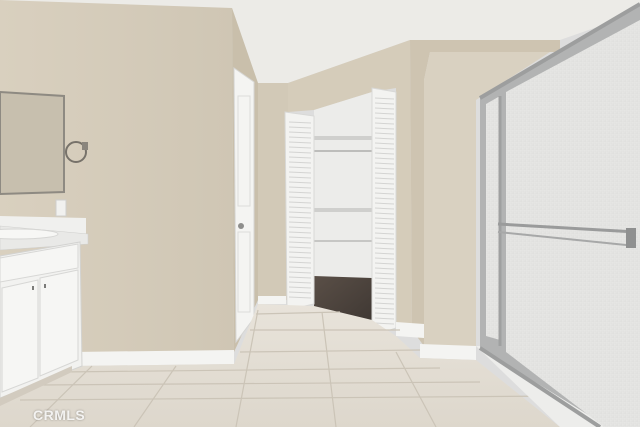 The image size is (640, 427). What do you see at coordinates (272, 300) in the screenshot?
I see `baseboard-back` at bounding box center [272, 300].